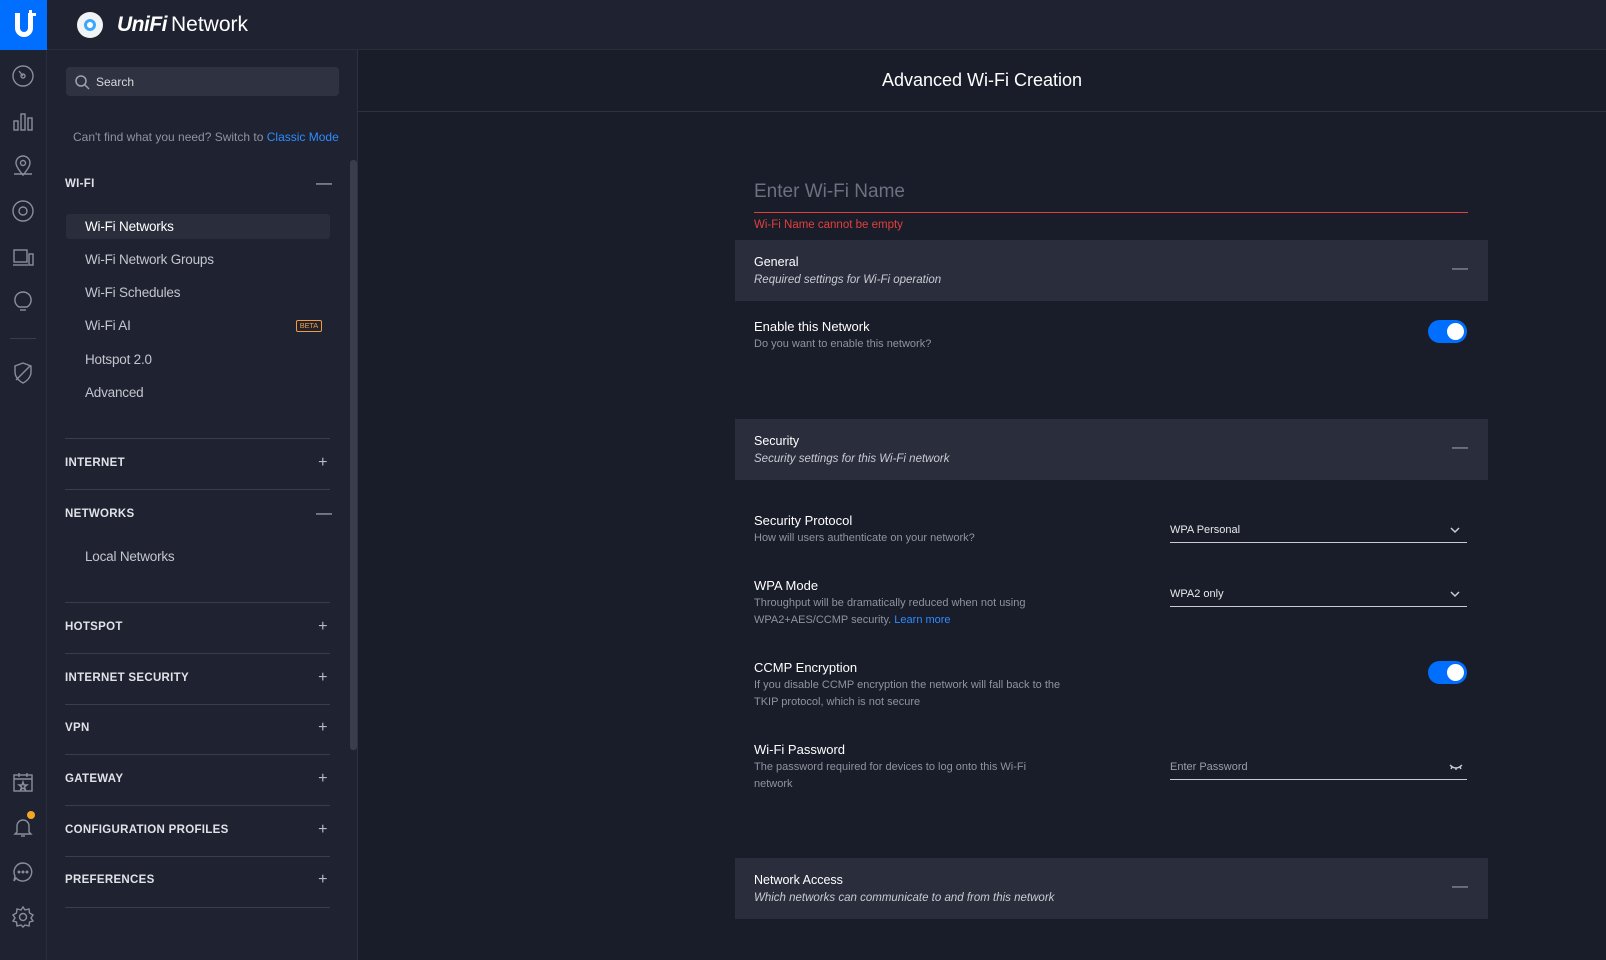  I want to click on settings-gear-icon, so click(23, 917).